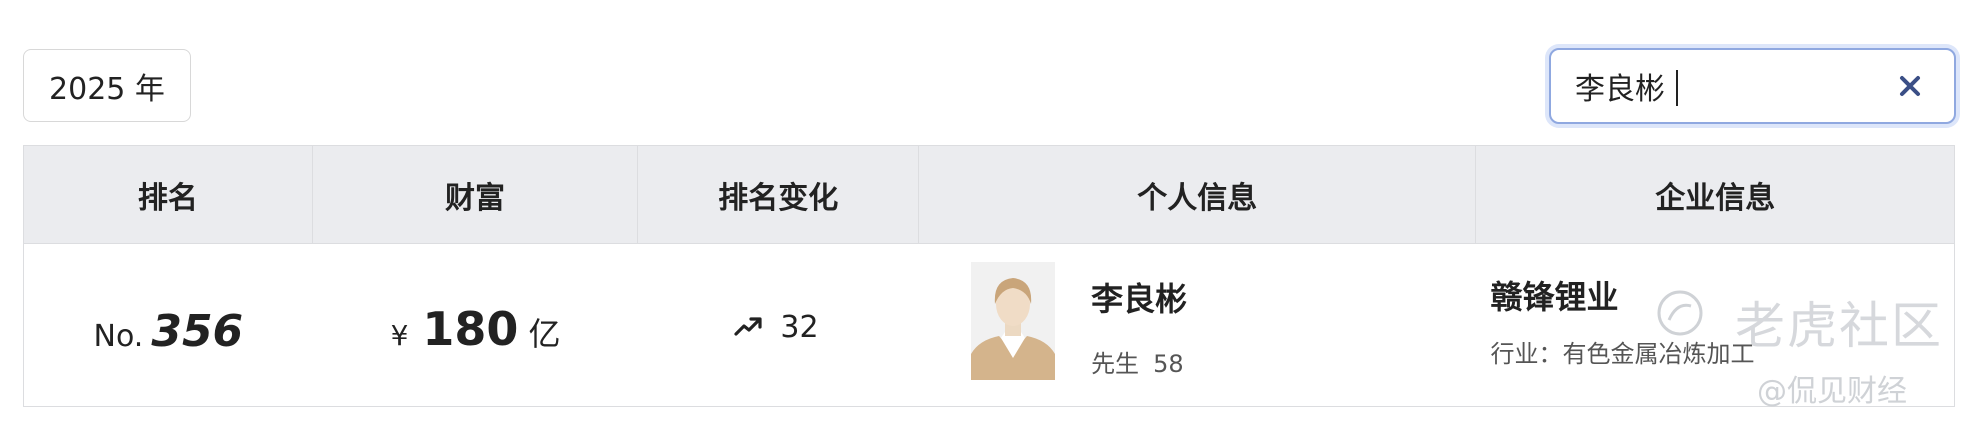  What do you see at coordinates (476, 194) in the screenshot?
I see `header-wealth: 财富` at bounding box center [476, 194].